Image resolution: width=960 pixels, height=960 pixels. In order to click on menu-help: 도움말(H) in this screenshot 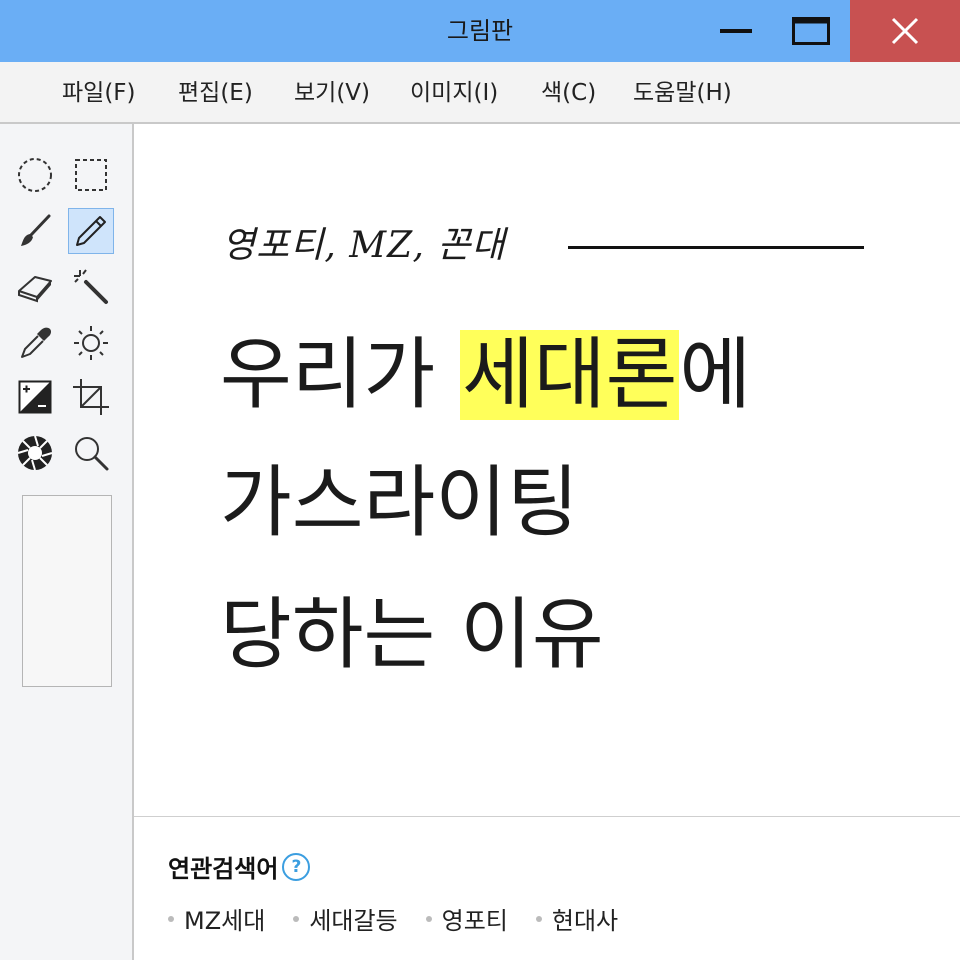, I will do `click(682, 92)`.